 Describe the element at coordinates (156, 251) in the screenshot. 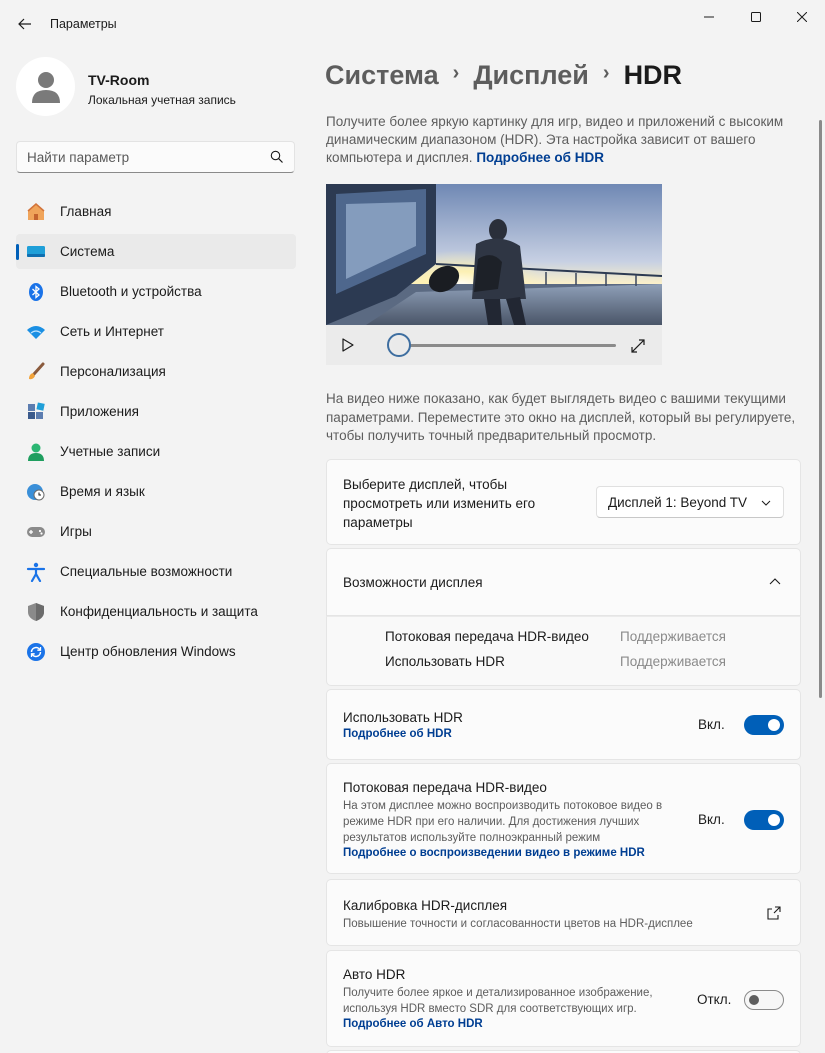

I see `sidebar-item-system: Система` at that location.